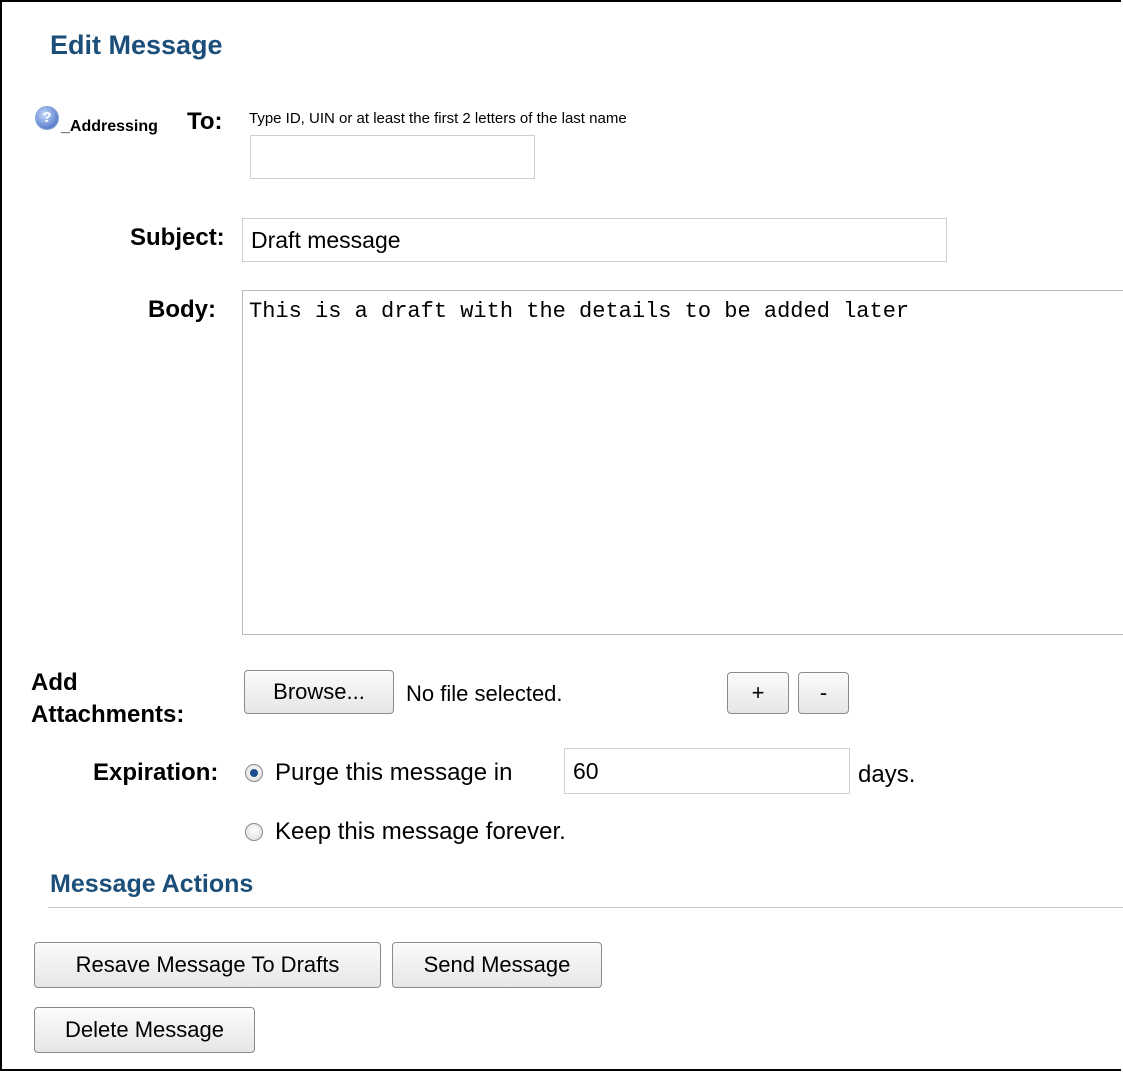  Describe the element at coordinates (54, 682) in the screenshot. I see `attachments-label-line1: Add` at that location.